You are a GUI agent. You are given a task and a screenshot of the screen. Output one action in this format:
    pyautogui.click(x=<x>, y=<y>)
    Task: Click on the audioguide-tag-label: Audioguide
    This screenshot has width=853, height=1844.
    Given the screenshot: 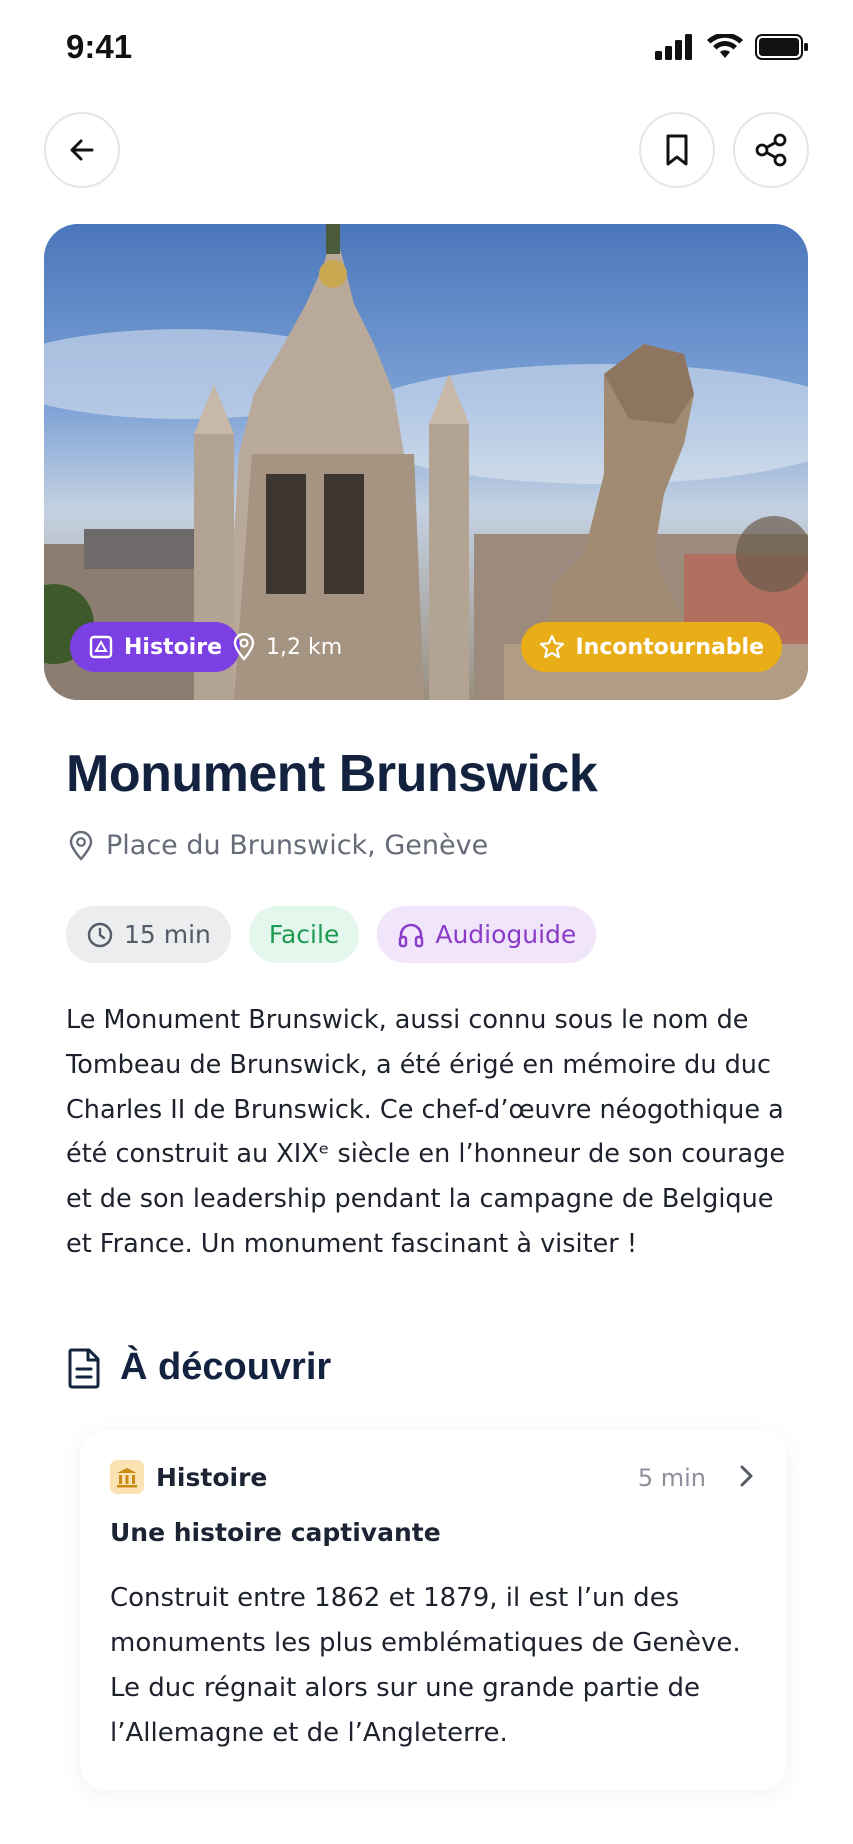 What is the action you would take?
    pyautogui.click(x=506, y=934)
    